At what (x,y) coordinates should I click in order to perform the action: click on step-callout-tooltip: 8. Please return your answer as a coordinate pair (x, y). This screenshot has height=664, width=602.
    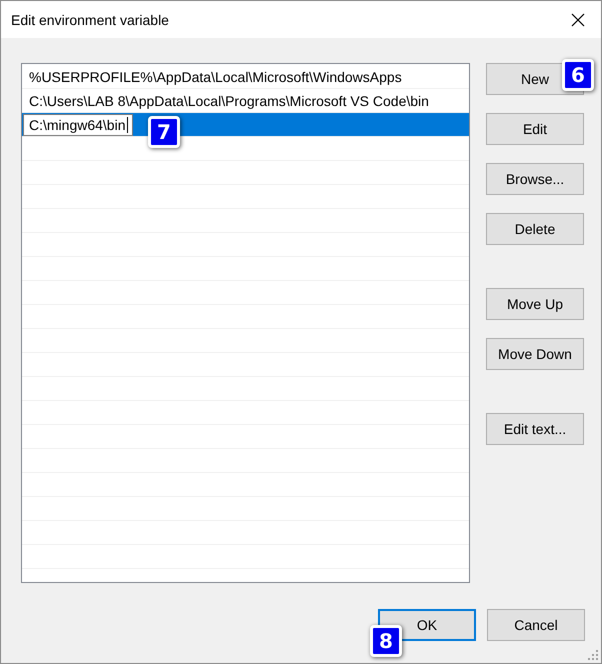
    Looking at the image, I should click on (386, 641).